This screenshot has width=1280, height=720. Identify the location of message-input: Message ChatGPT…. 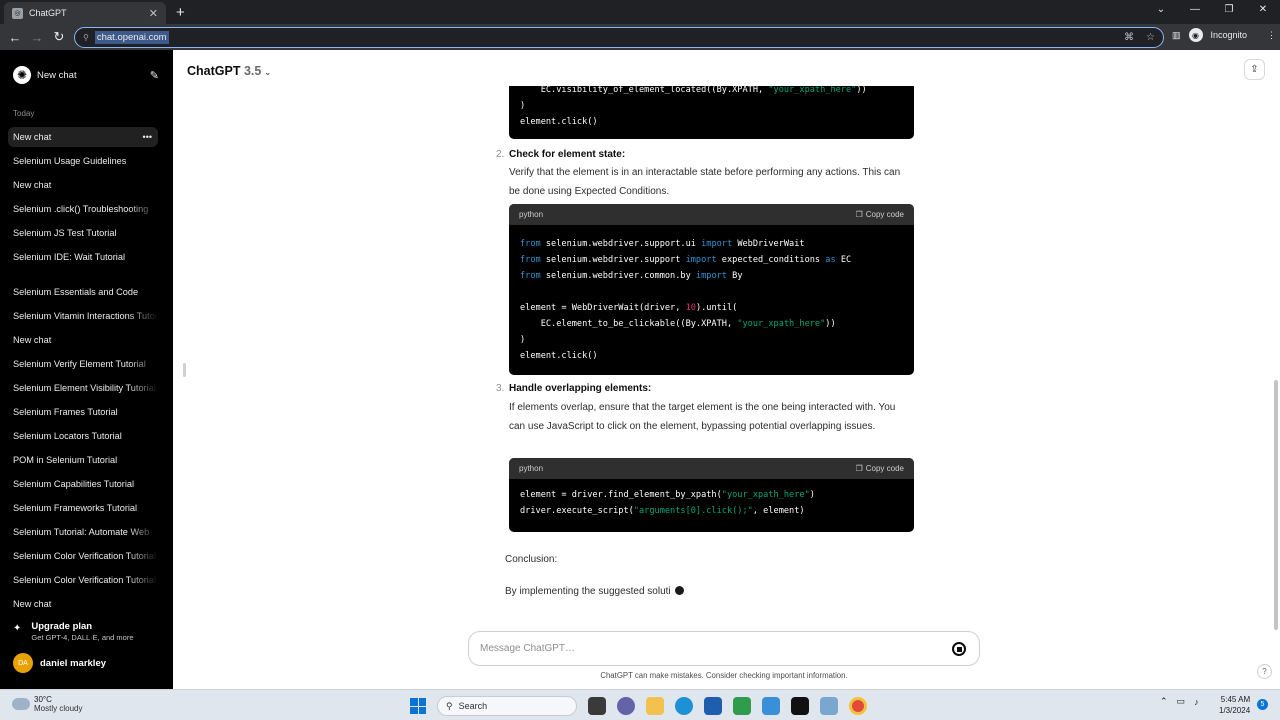
(724, 648).